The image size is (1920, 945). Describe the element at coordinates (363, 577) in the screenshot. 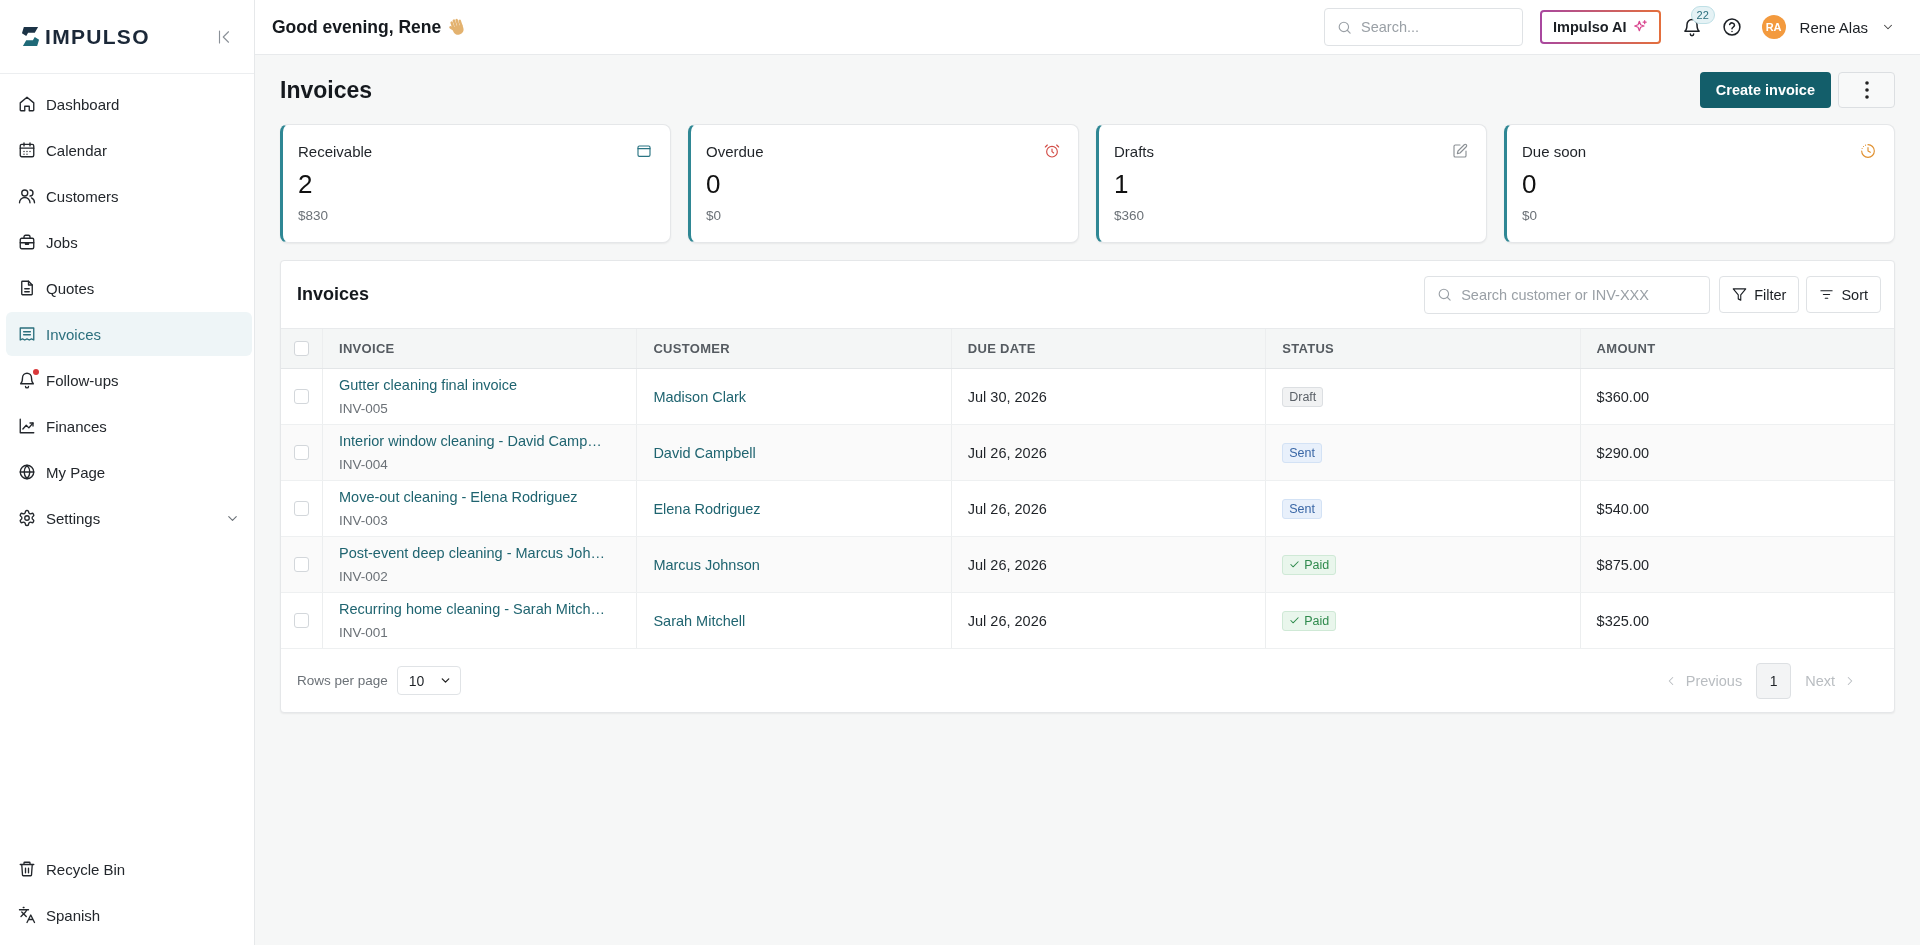

I see `invoice-number: INV-002` at that location.